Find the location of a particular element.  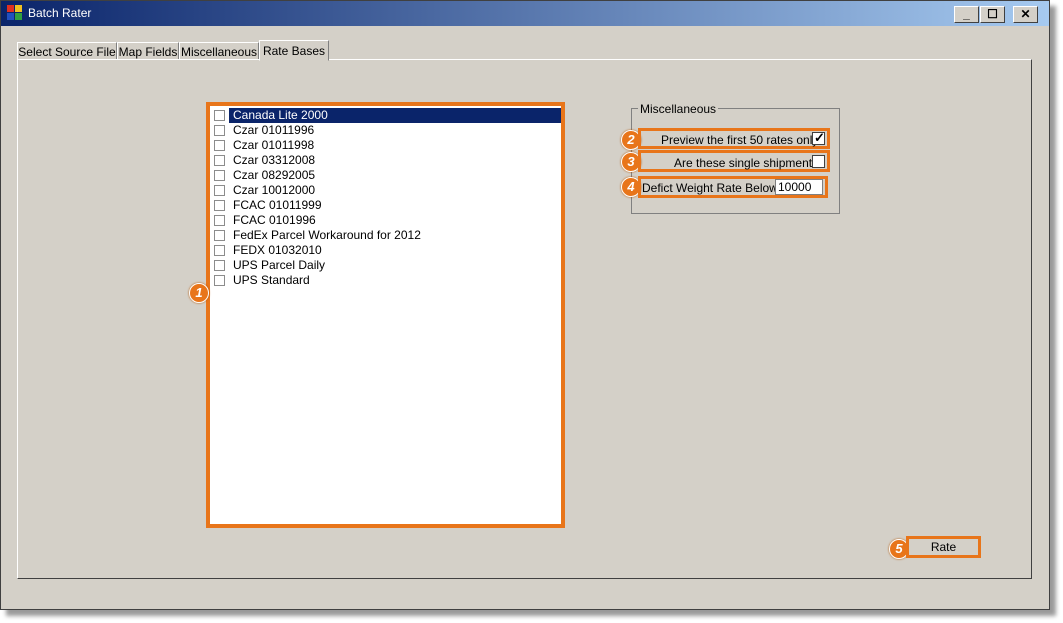

checkmark-icon: ✓ is located at coordinates (819, 137).